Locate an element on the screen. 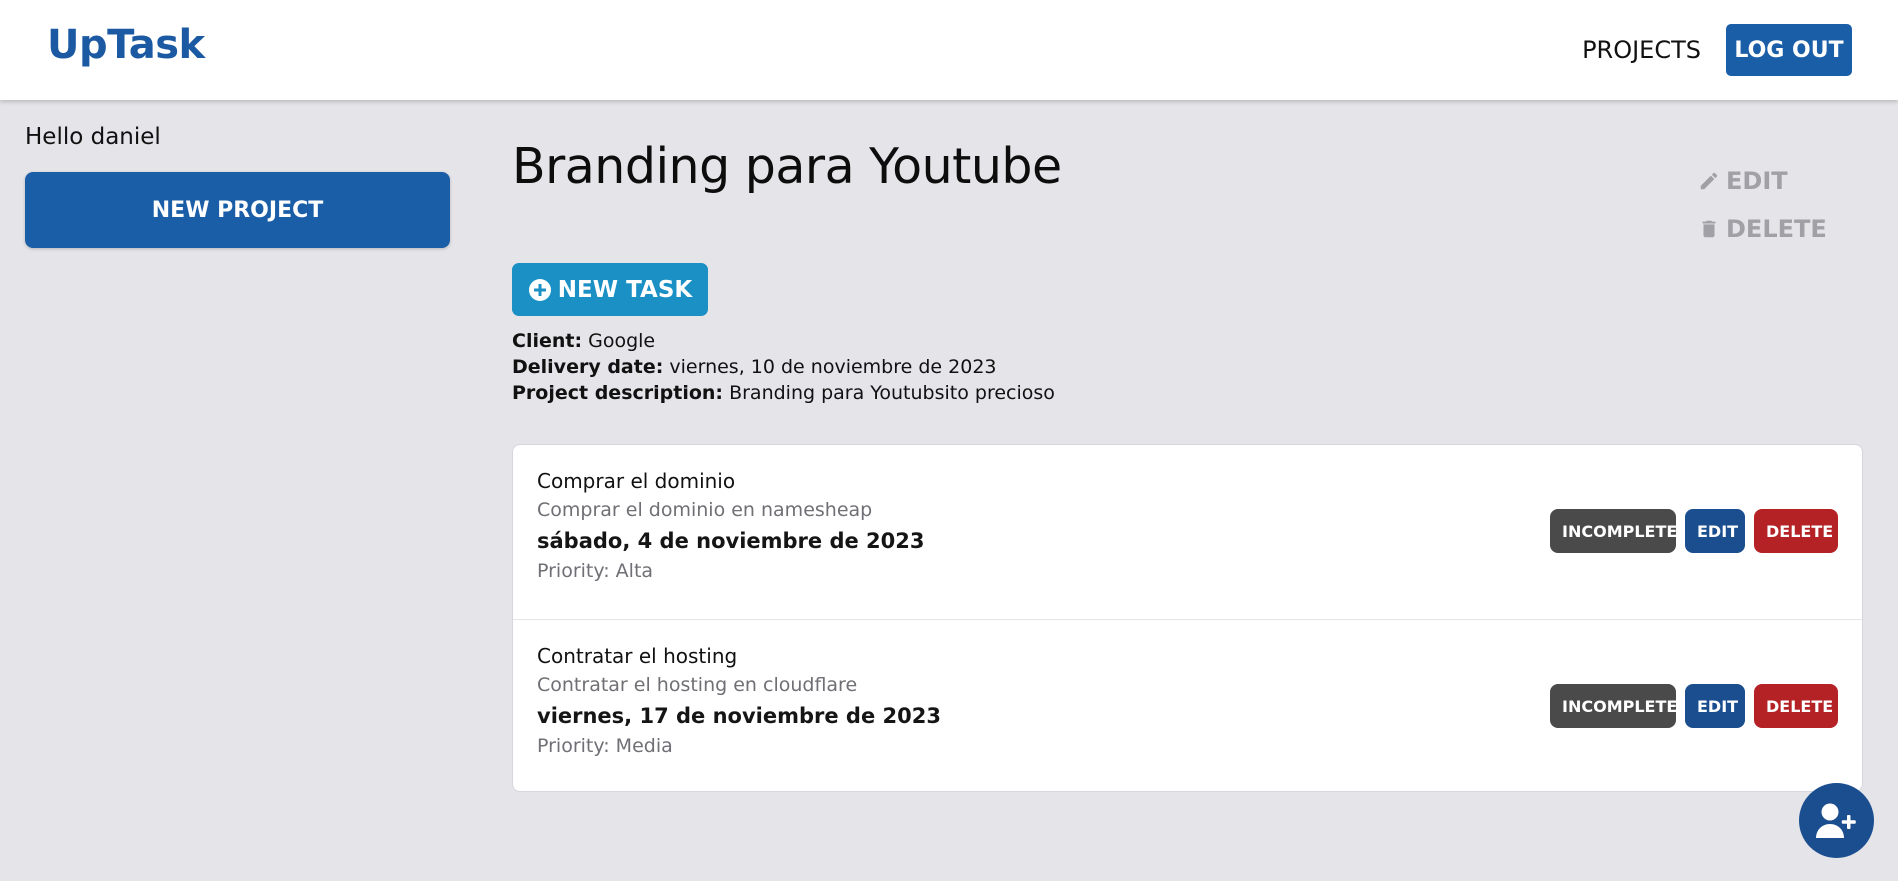  delete-project-label: DELETE is located at coordinates (1776, 229).